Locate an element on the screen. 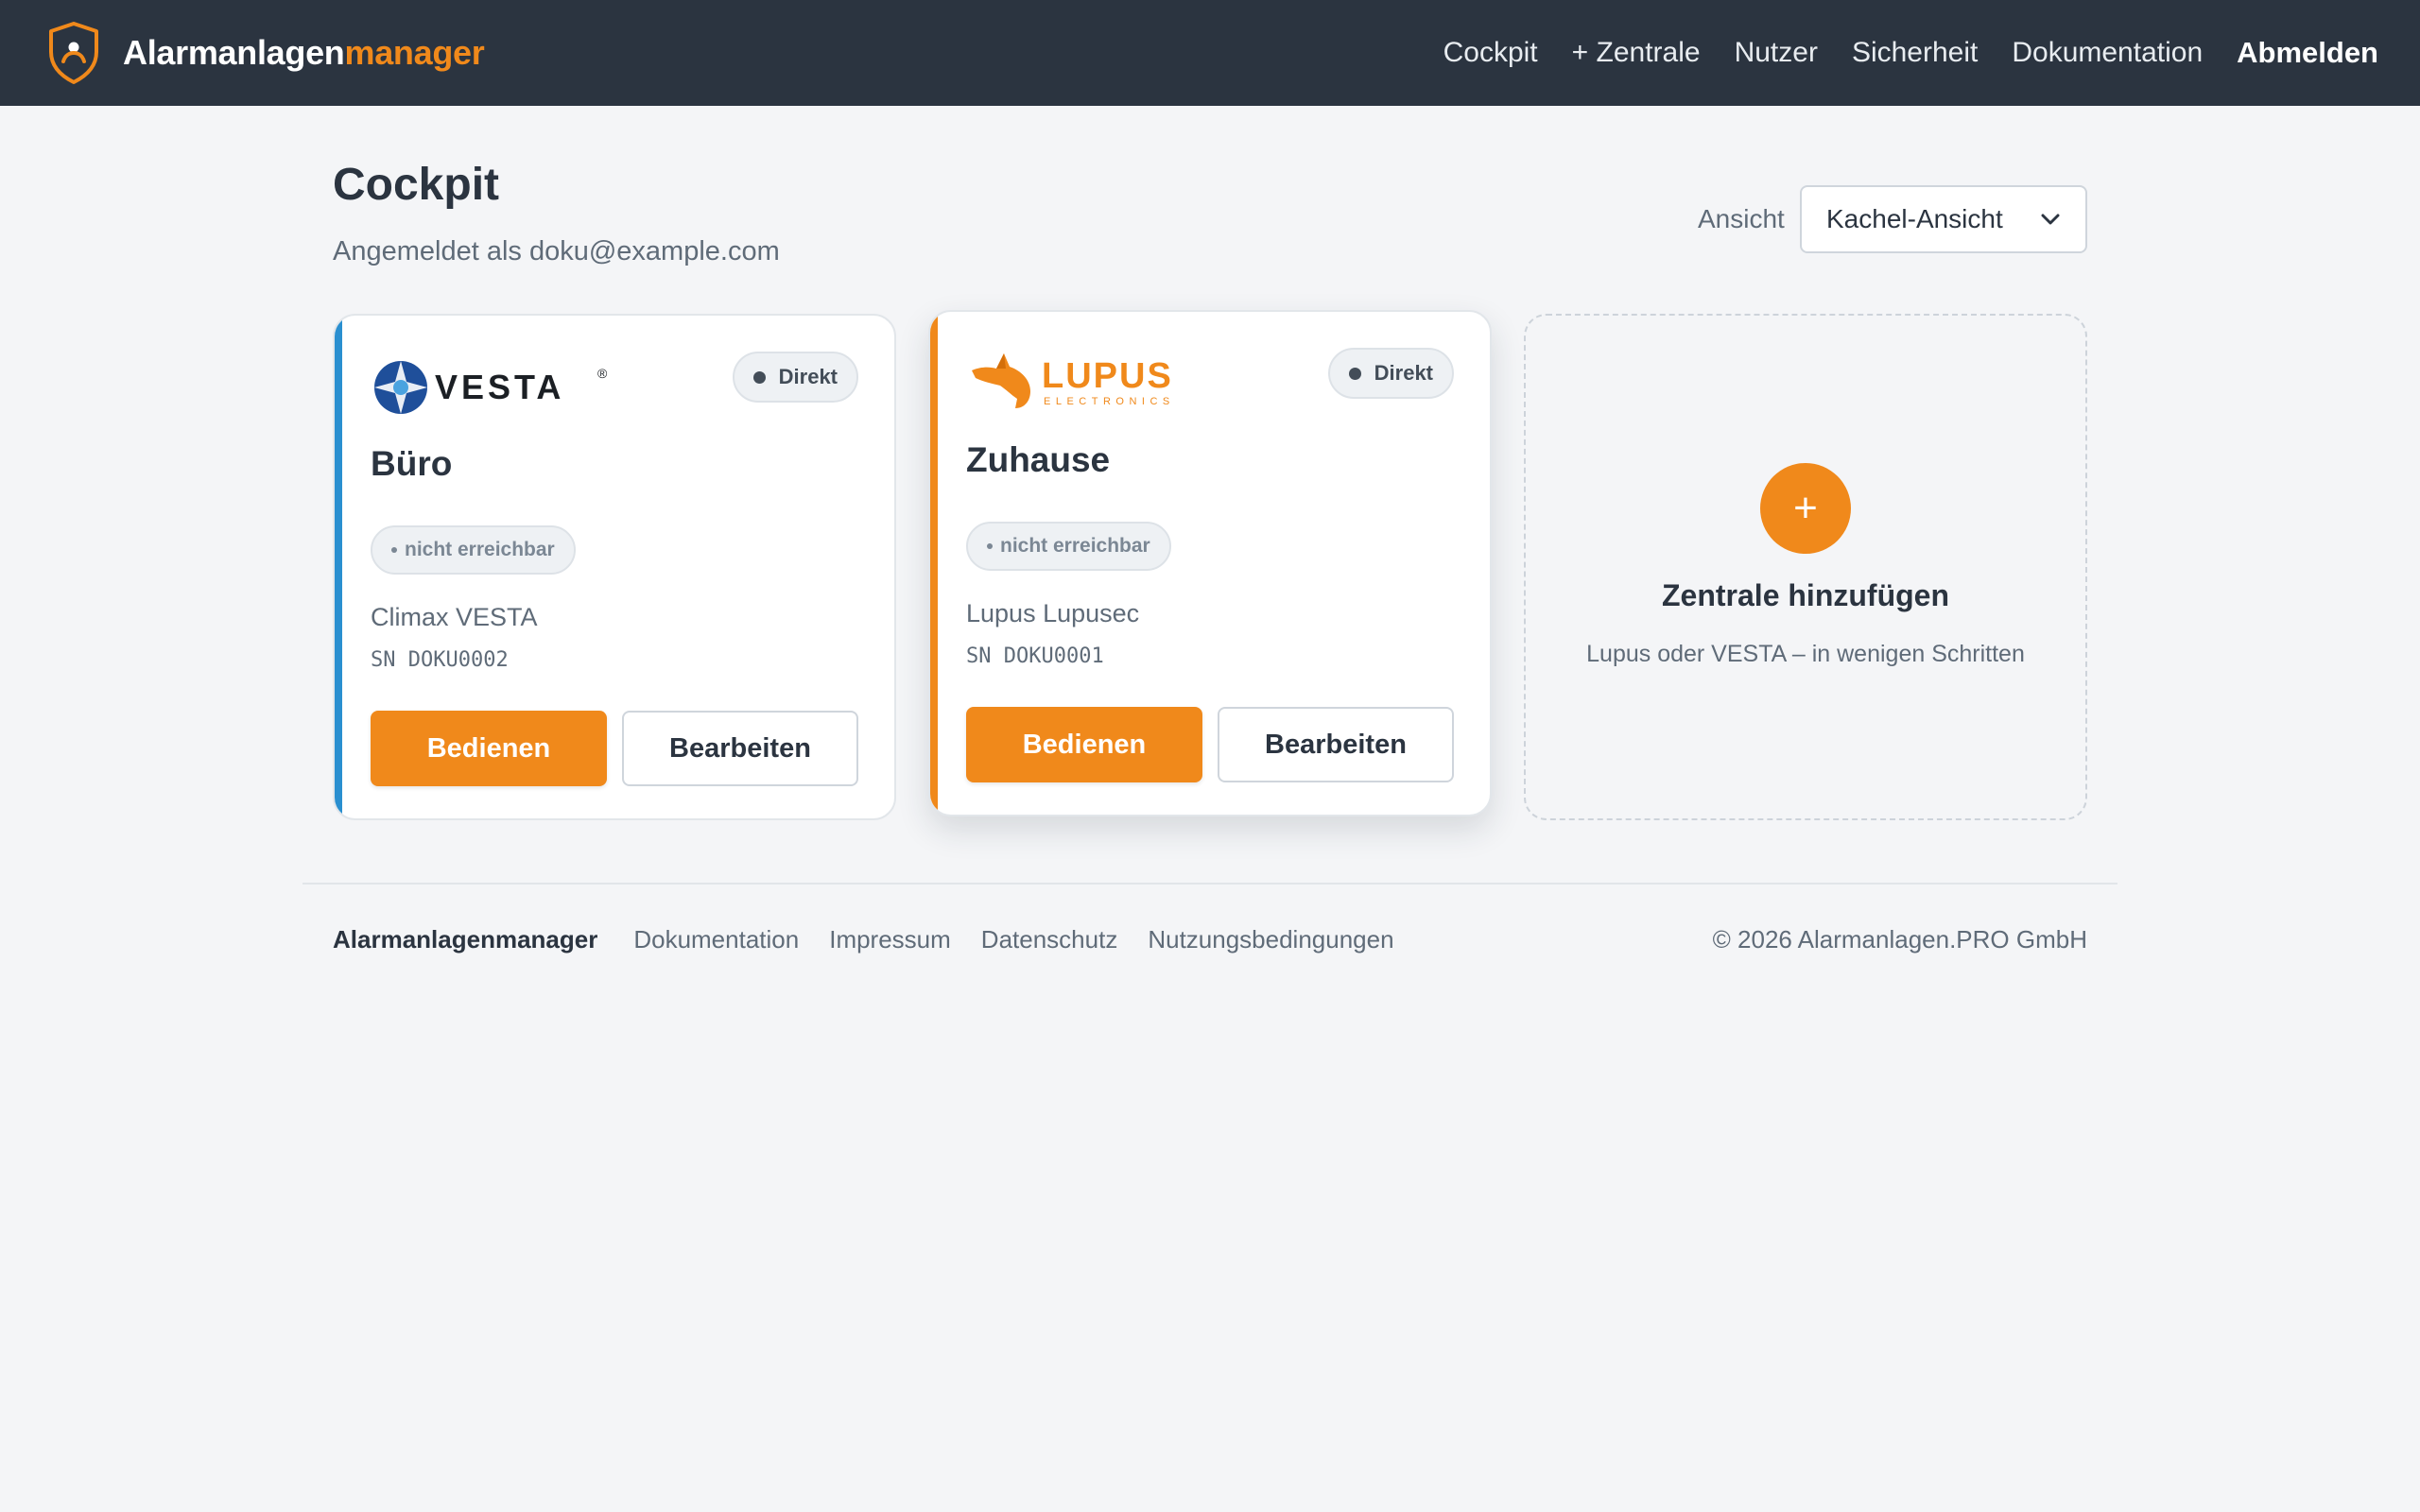 The height and width of the screenshot is (1512, 2420). footer-link-dokumentation: Dokumentation is located at coordinates (716, 939).